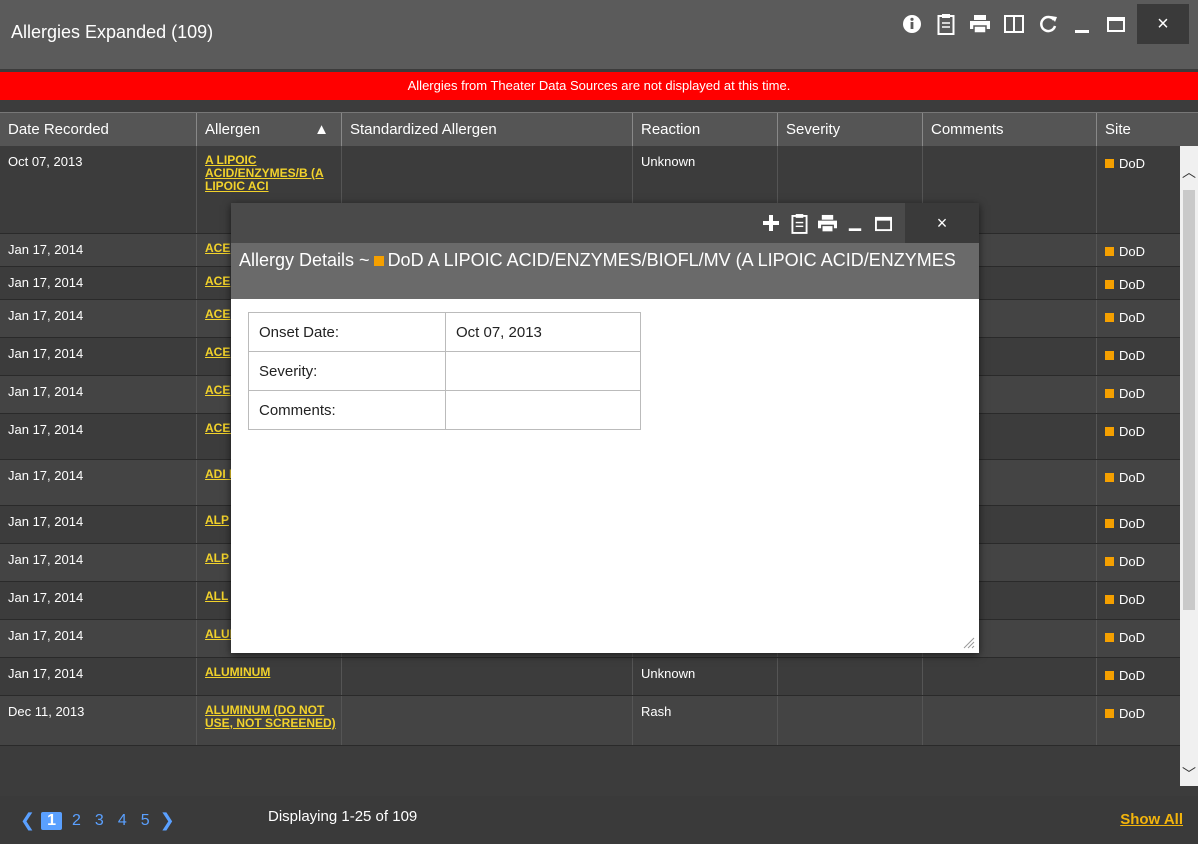 The width and height of the screenshot is (1198, 844). What do you see at coordinates (1014, 24) in the screenshot?
I see `columns-icon` at bounding box center [1014, 24].